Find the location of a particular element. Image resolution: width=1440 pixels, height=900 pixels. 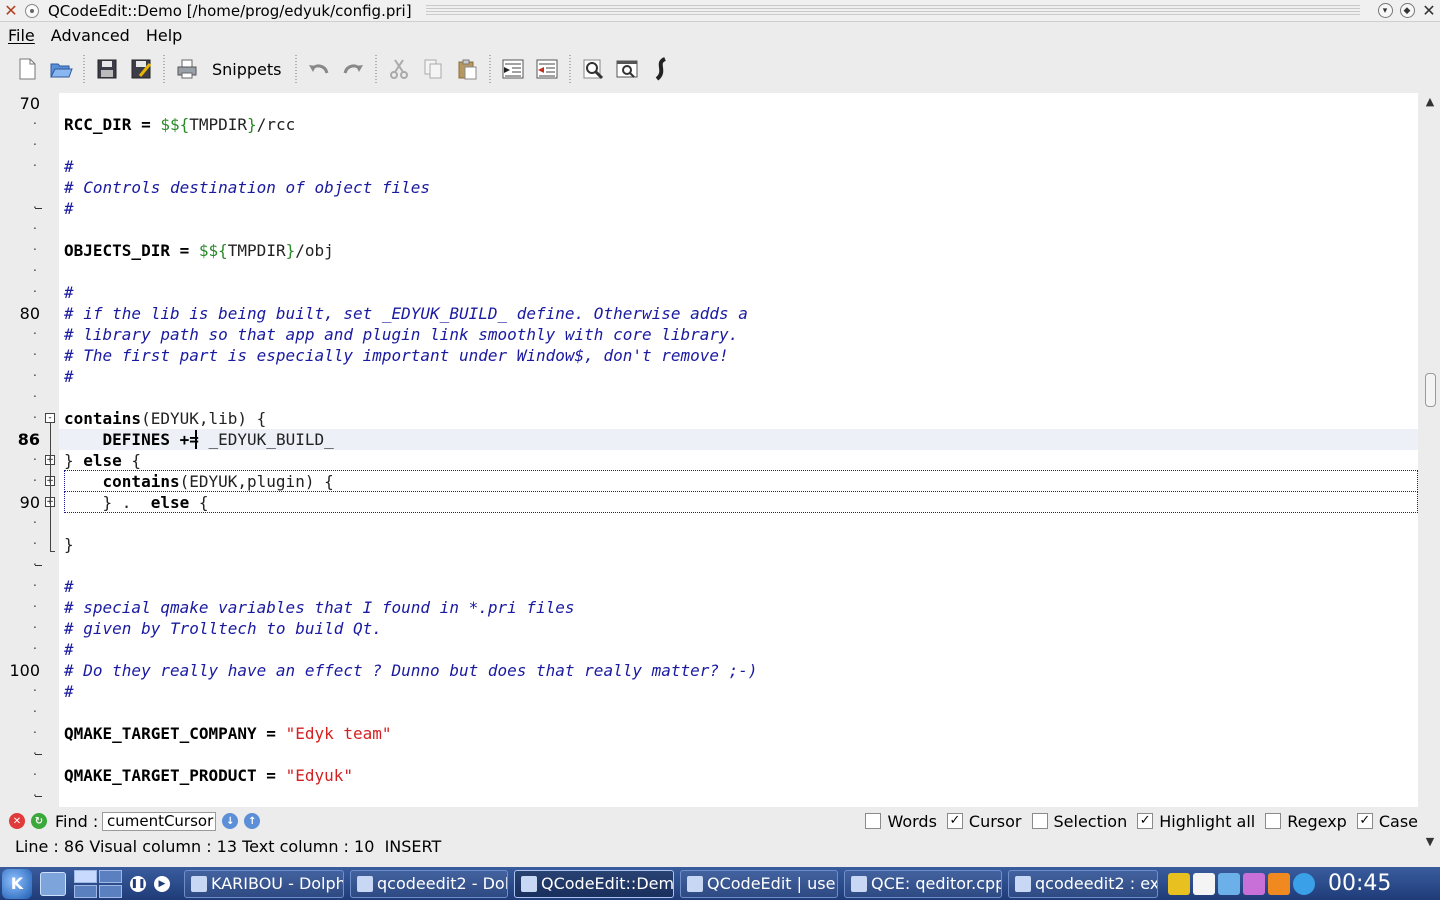

find-option-highlight-all: ✓ Highlight all is located at coordinates (1196, 821).